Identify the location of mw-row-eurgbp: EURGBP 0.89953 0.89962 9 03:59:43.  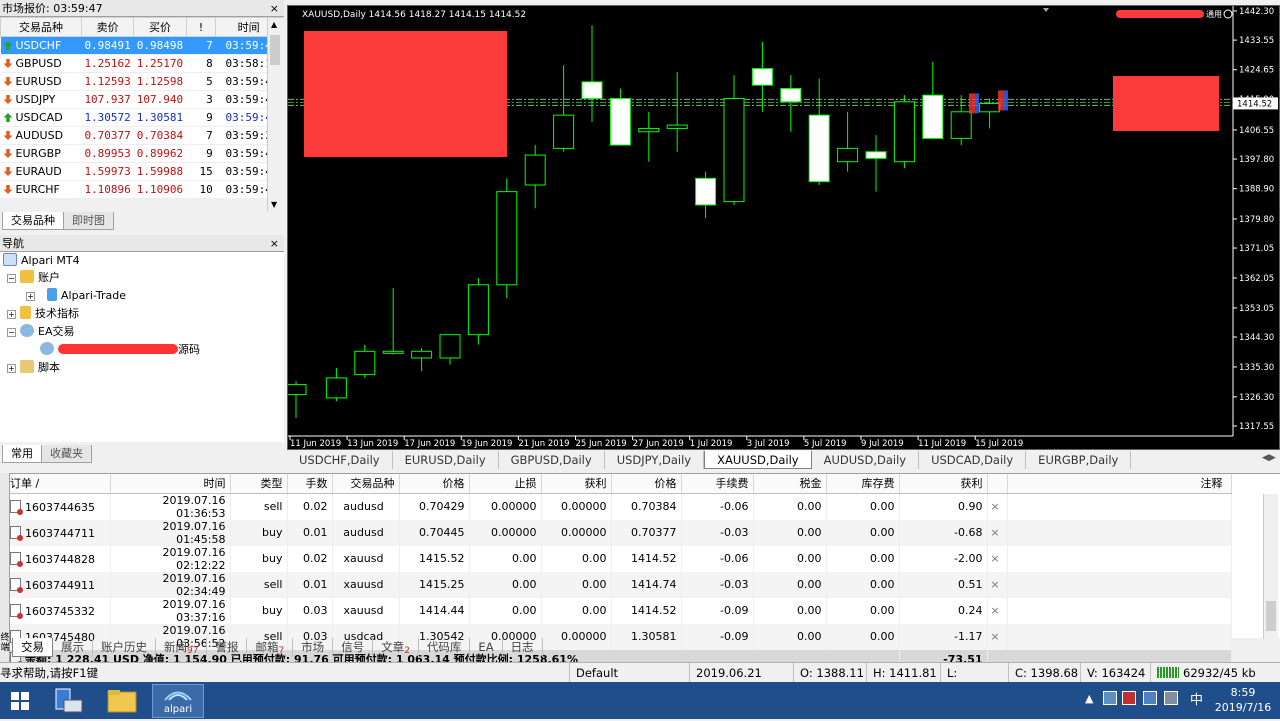
(141, 153).